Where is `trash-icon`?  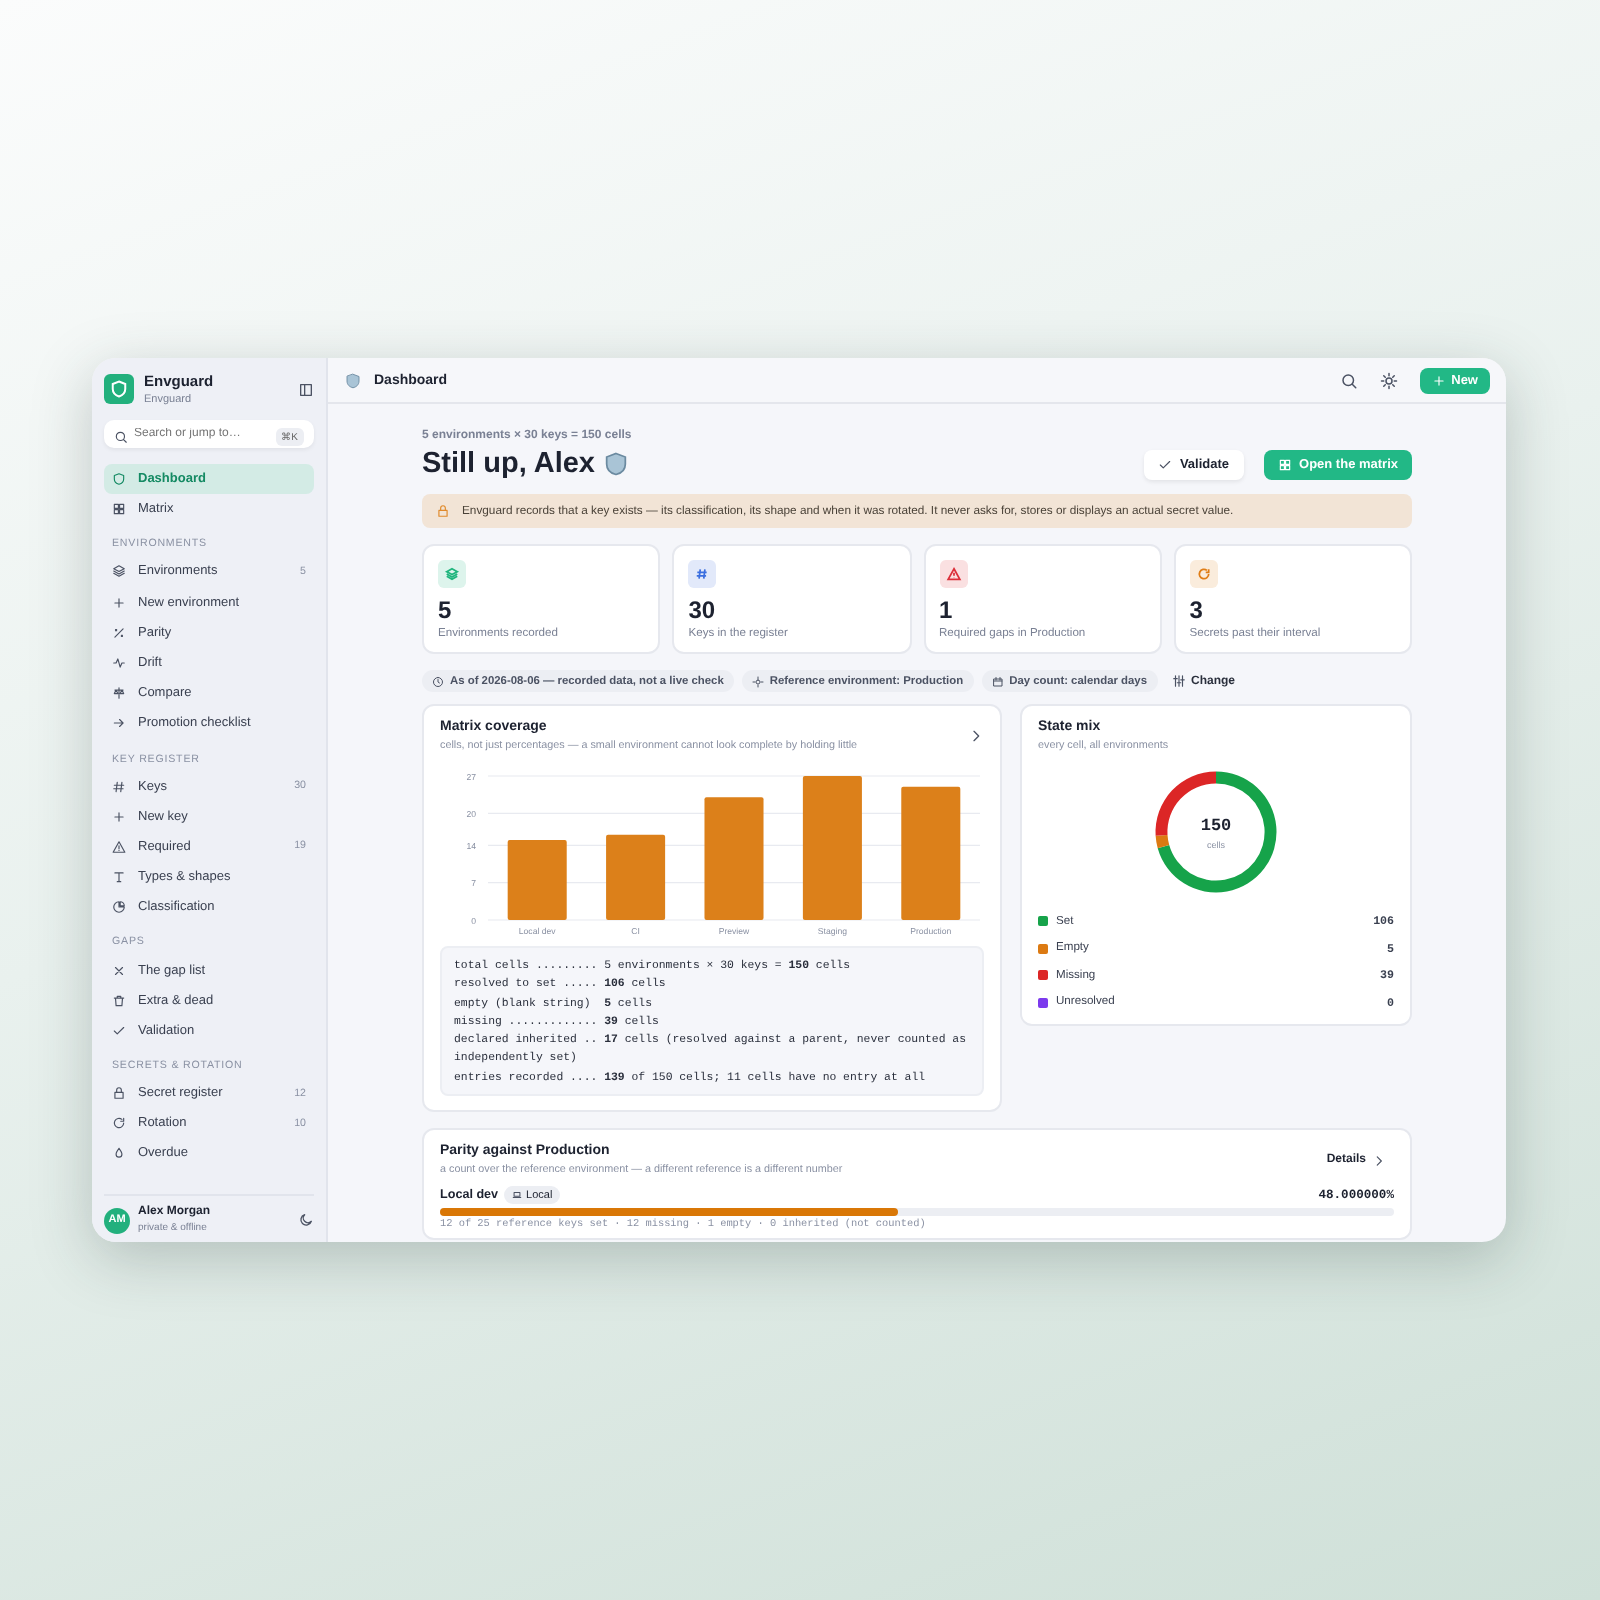 trash-icon is located at coordinates (119, 1000).